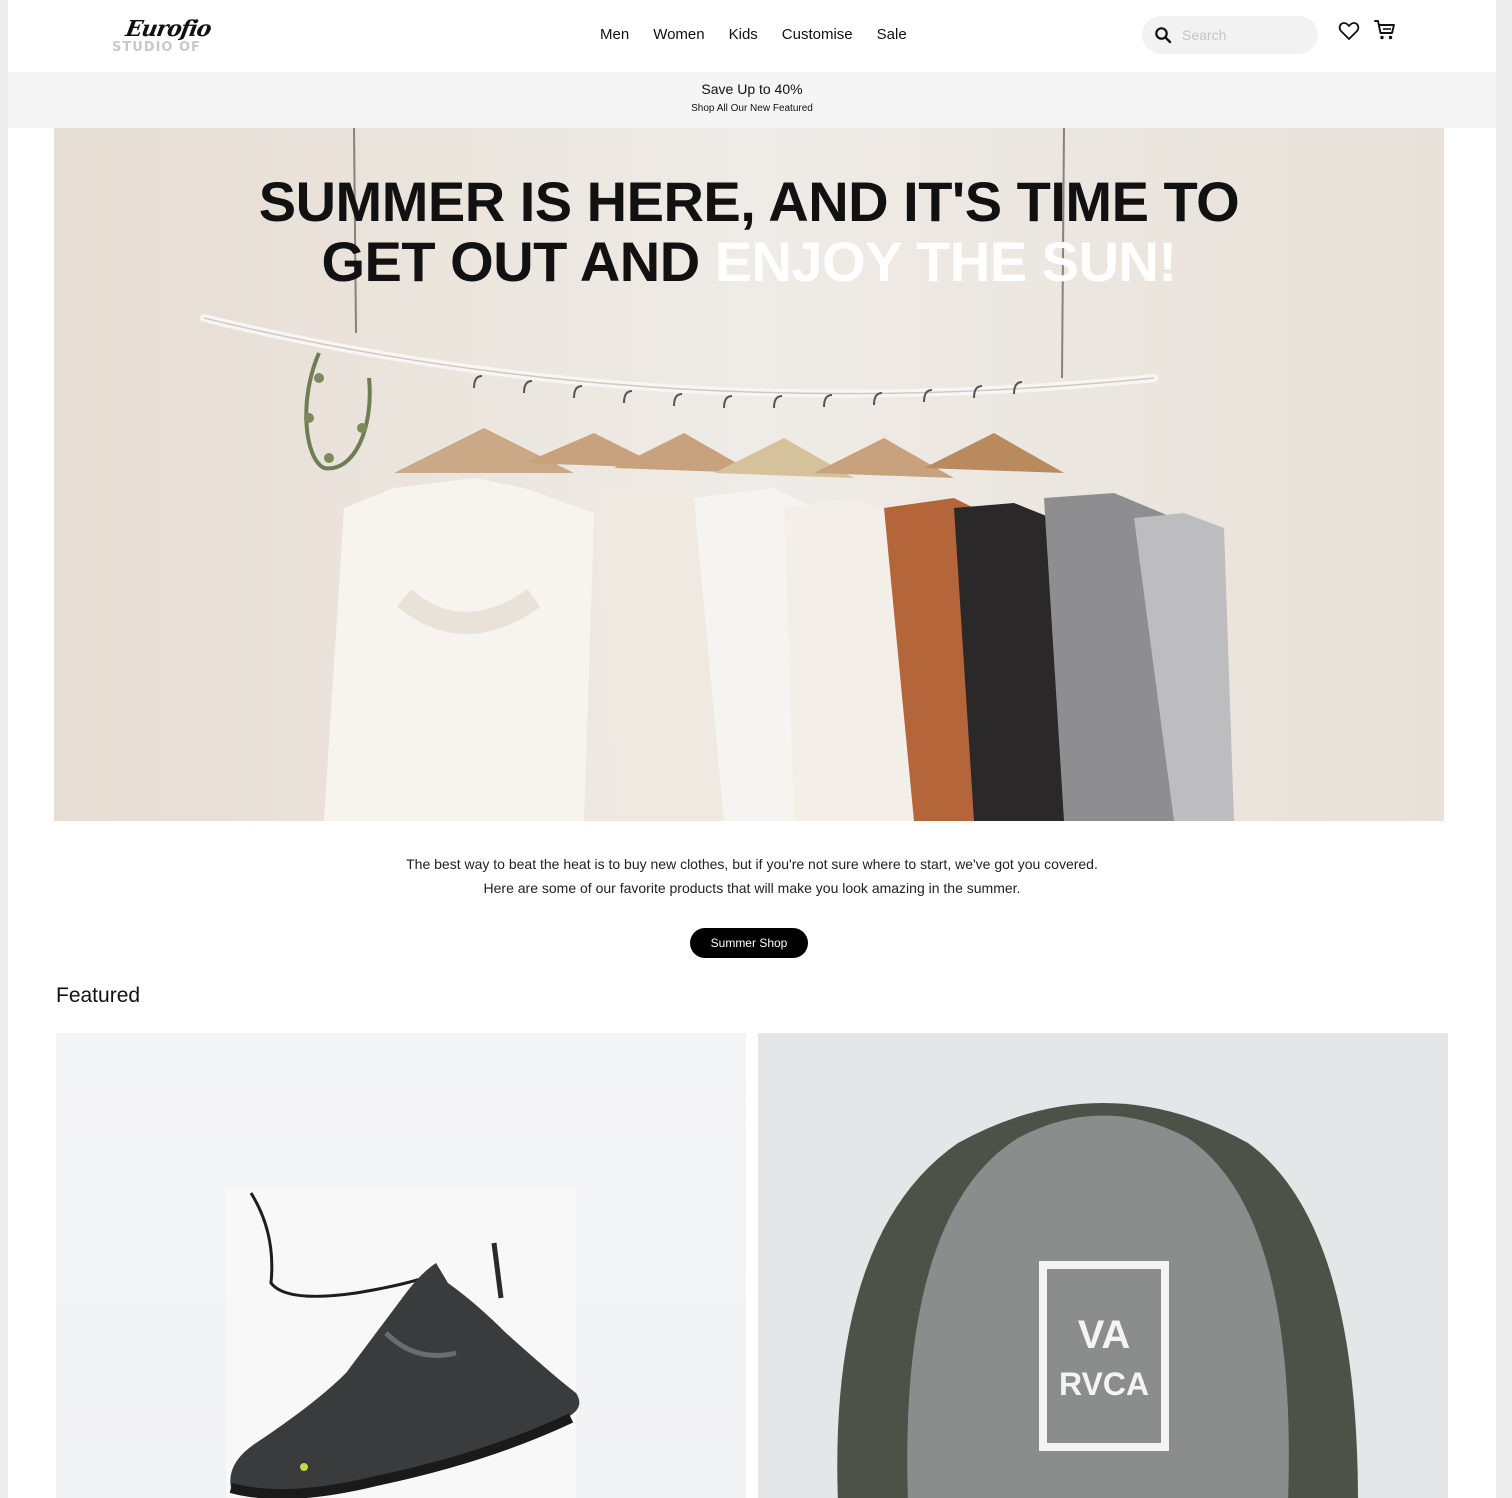 Image resolution: width=1512 pixels, height=1498 pixels. What do you see at coordinates (752, 108) in the screenshot?
I see `promo-subtitle: Shop All Our New Featured` at bounding box center [752, 108].